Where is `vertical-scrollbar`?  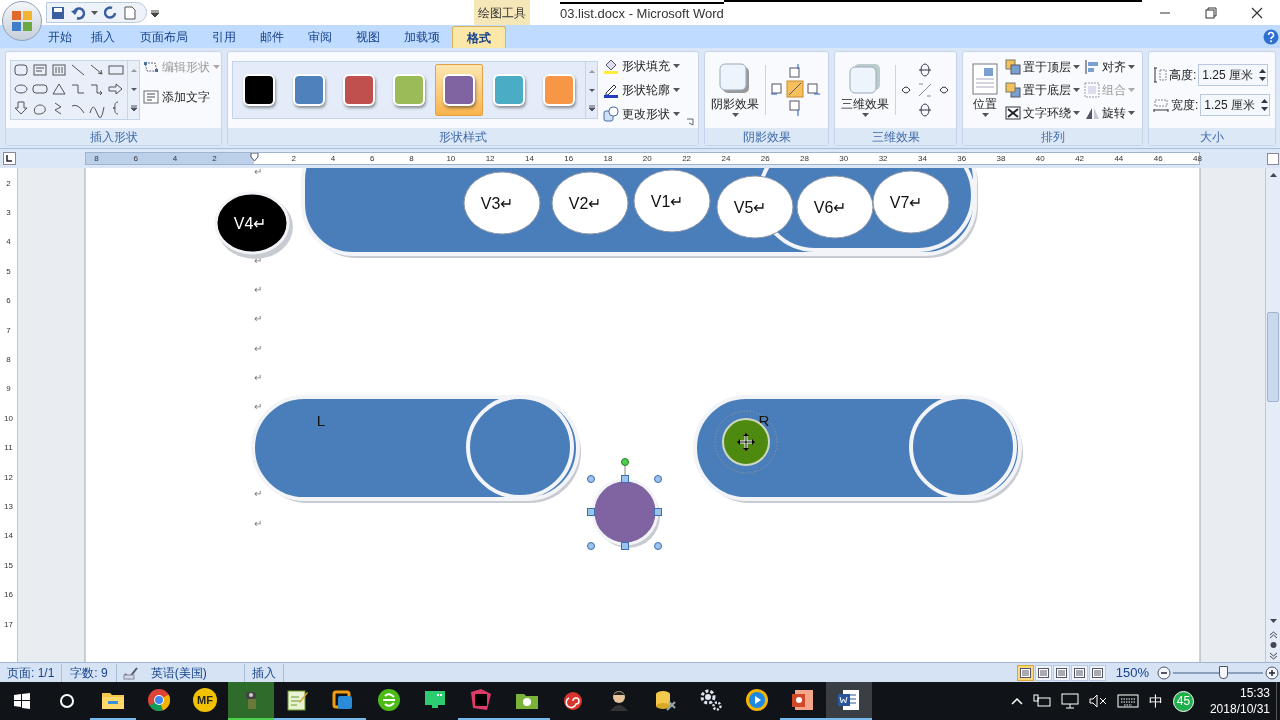 vertical-scrollbar is located at coordinates (1272, 415).